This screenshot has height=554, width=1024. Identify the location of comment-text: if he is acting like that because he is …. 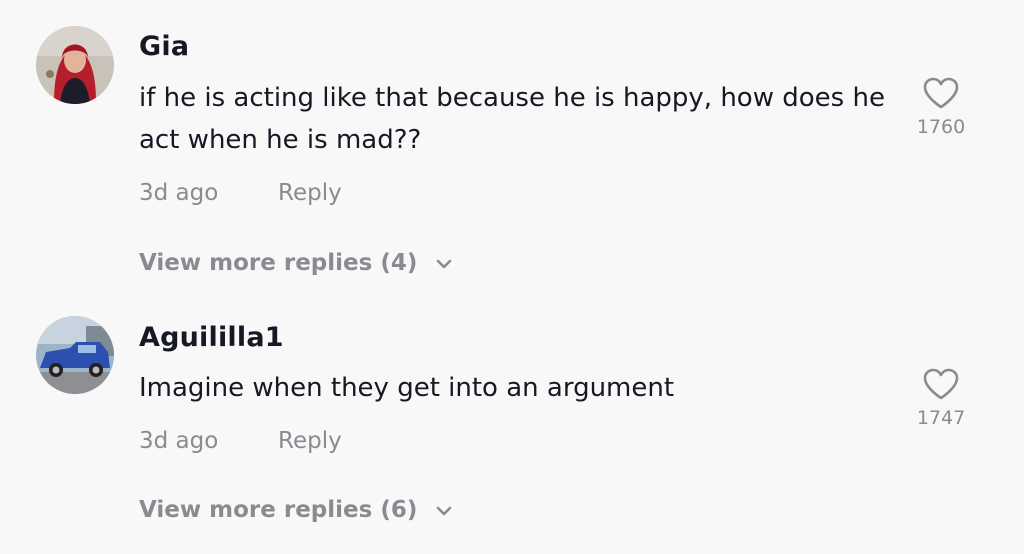
(512, 119).